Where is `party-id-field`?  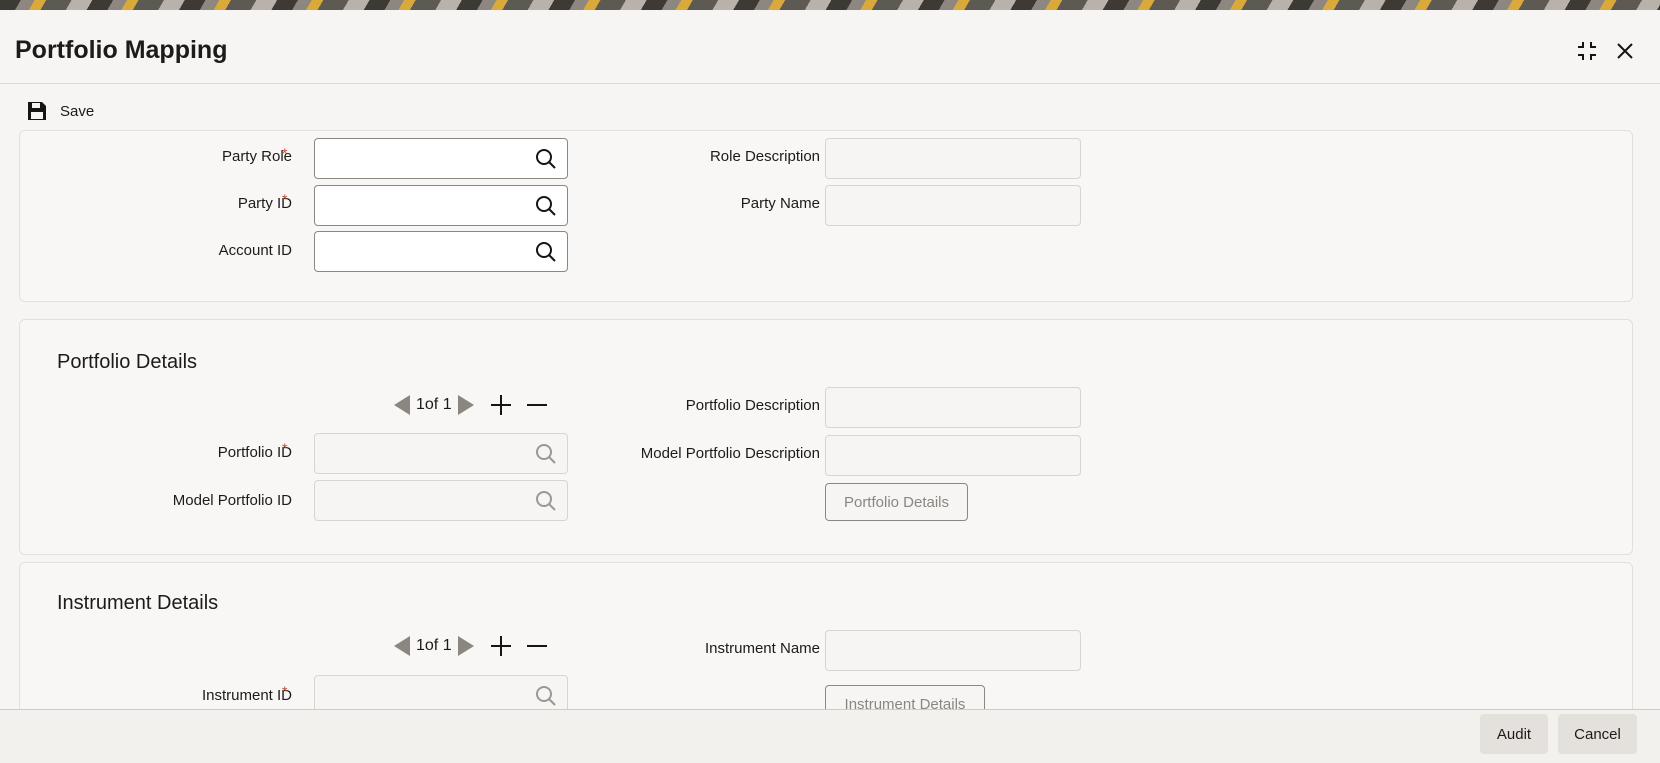
party-id-field is located at coordinates (441, 205).